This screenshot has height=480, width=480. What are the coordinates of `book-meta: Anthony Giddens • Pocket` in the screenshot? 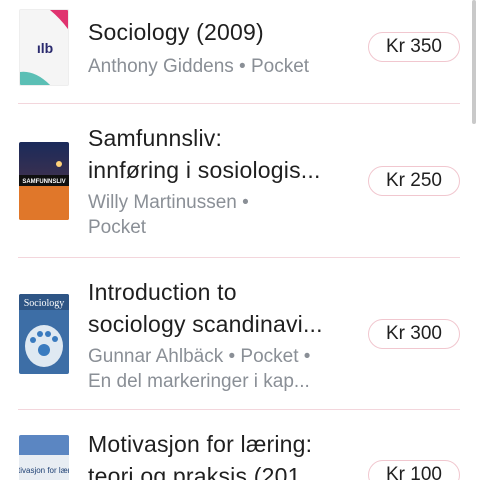 It's located at (219, 66).